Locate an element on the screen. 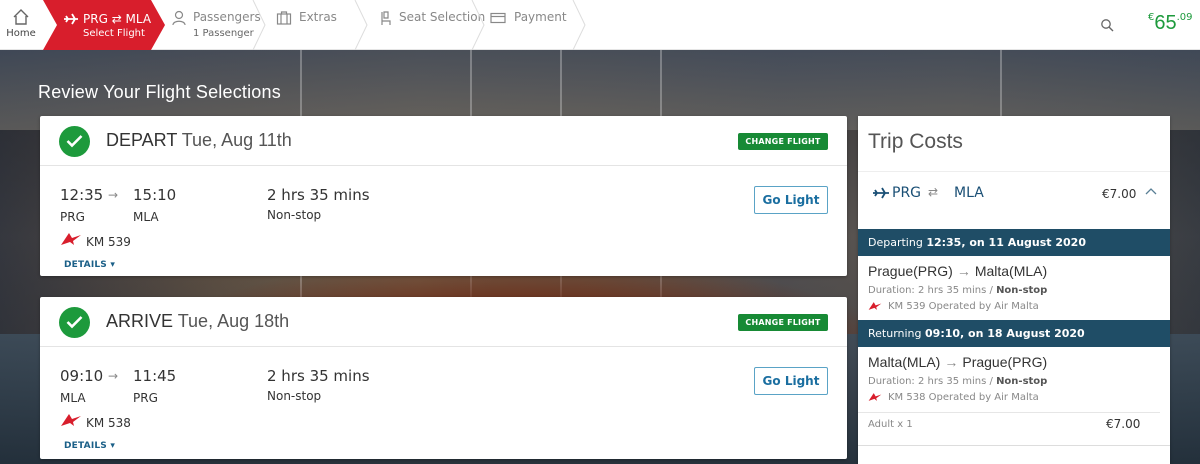 This screenshot has height=464, width=1200. arrival-time: 11:45 is located at coordinates (155, 376).